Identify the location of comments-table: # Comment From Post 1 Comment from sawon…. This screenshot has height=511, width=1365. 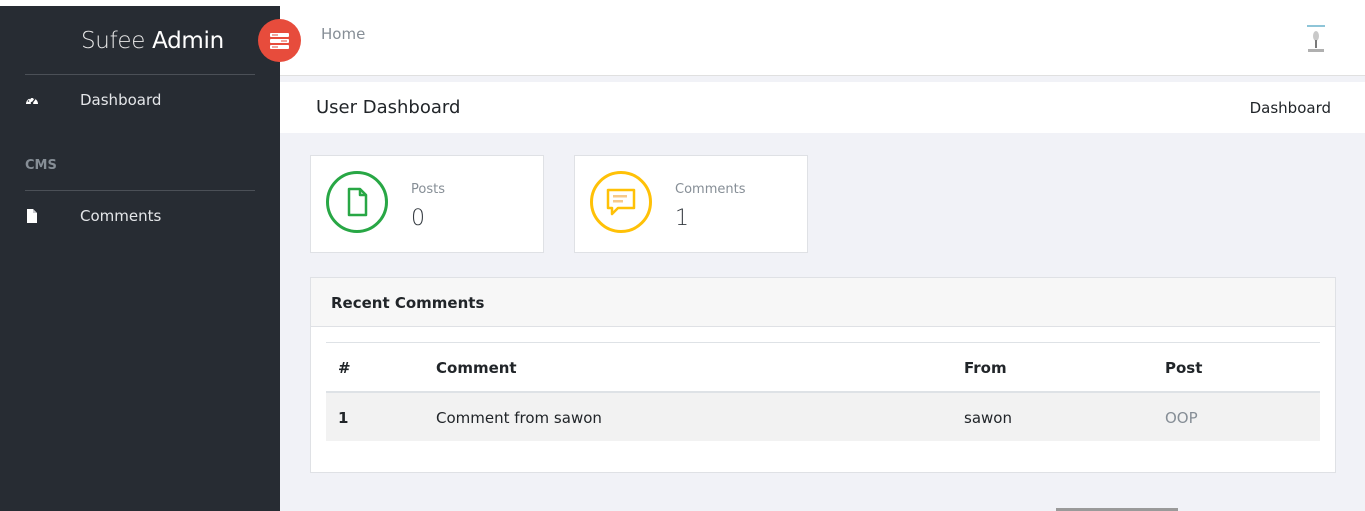
(823, 391).